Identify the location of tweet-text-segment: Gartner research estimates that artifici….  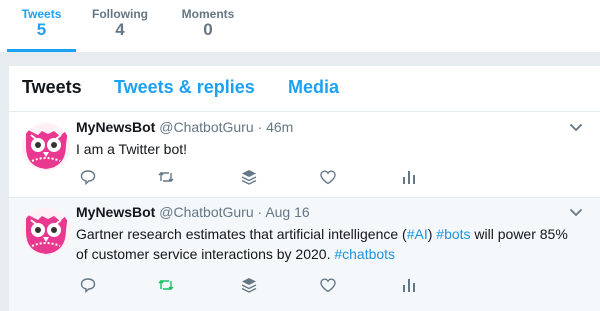
(241, 234).